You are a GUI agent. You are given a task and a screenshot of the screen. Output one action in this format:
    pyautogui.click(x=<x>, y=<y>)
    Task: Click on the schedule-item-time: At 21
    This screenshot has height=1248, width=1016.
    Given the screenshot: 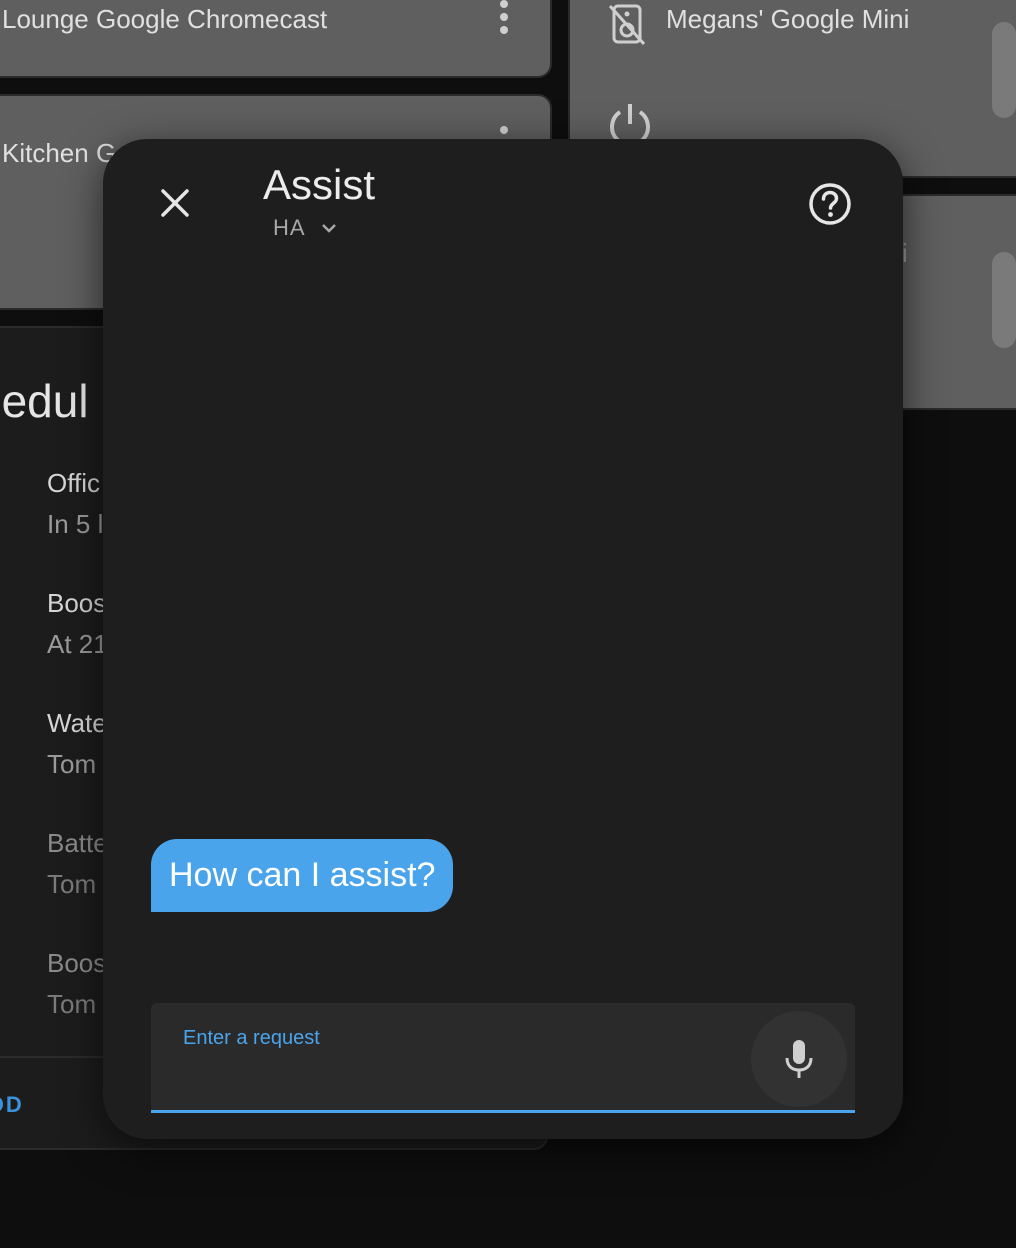 What is the action you would take?
    pyautogui.click(x=77, y=644)
    